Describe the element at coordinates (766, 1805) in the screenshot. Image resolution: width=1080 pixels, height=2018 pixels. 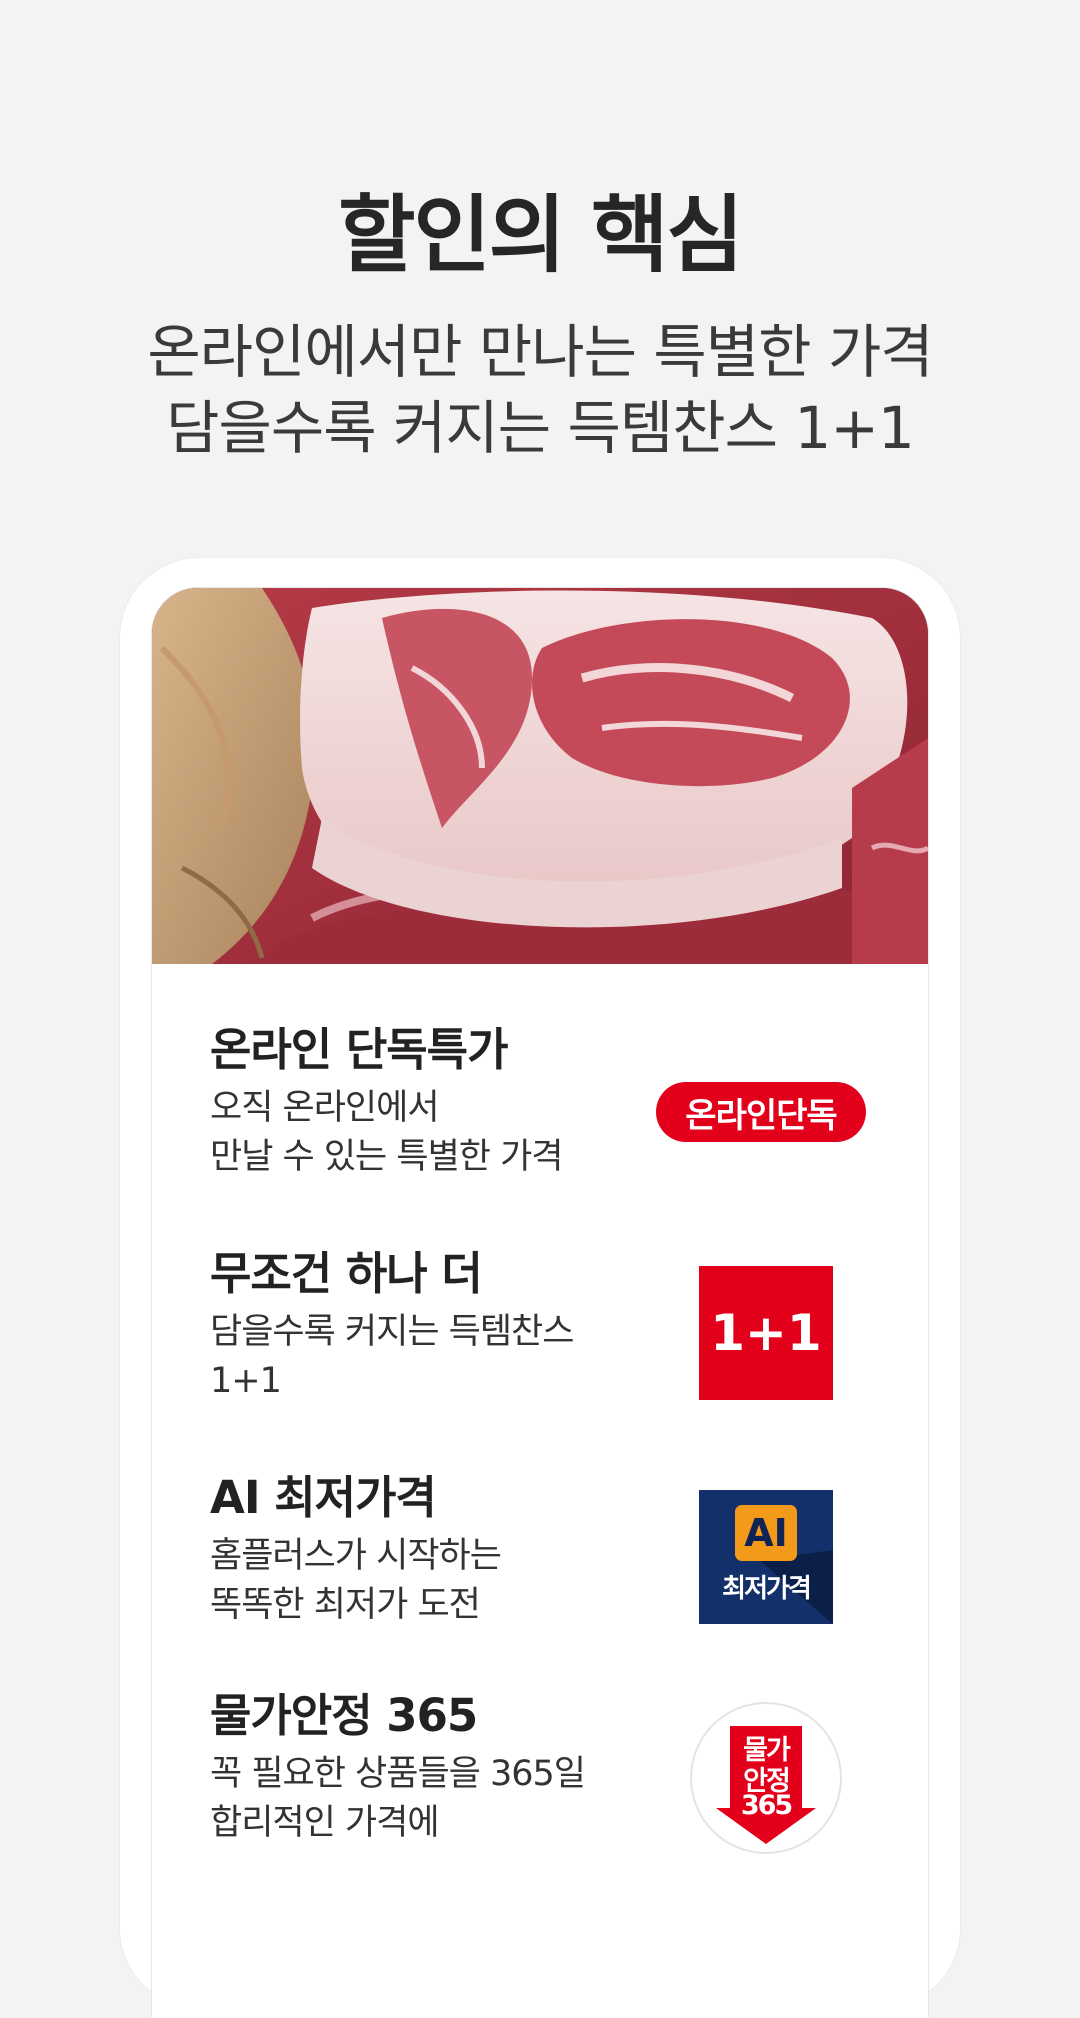
I see `badge-365-line-3: 365` at that location.